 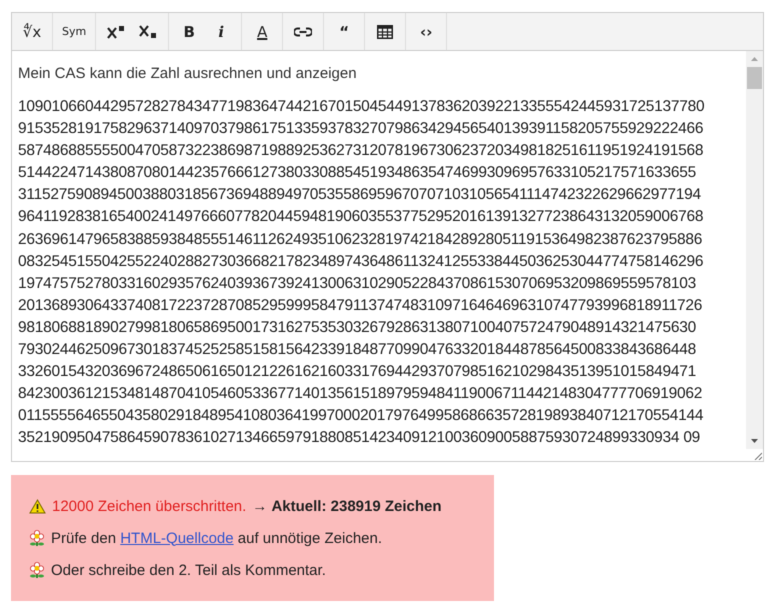 I want to click on scrollbar, so click(x=754, y=250).